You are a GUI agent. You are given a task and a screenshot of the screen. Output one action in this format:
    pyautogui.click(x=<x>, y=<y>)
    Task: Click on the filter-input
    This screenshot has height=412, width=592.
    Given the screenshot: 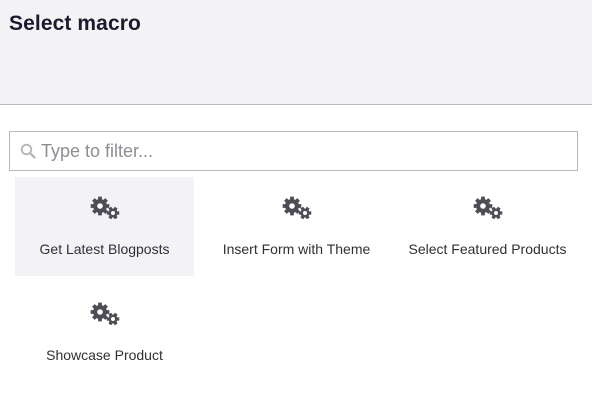 What is the action you would take?
    pyautogui.click(x=301, y=151)
    